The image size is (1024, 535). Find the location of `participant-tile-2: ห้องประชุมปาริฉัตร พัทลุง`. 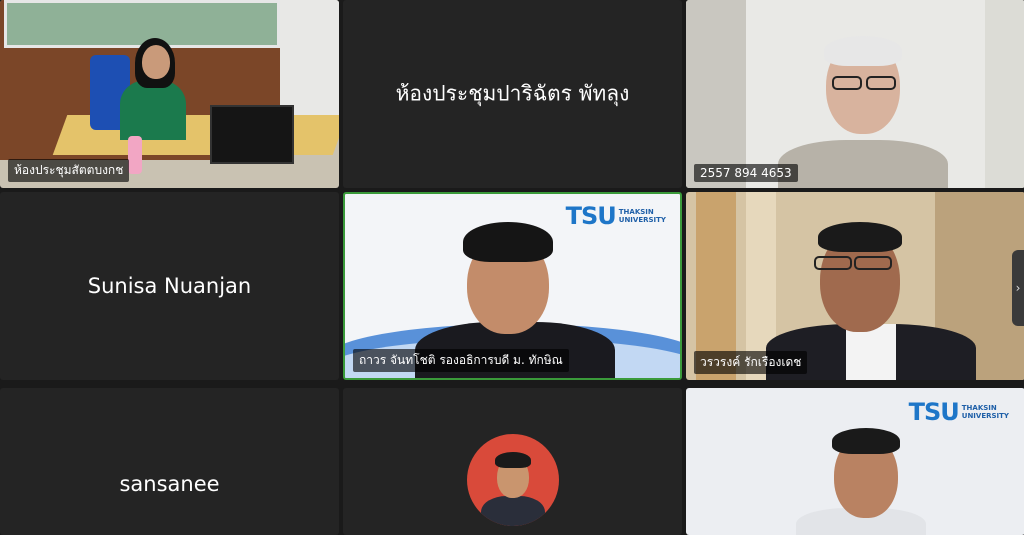

participant-tile-2: ห้องประชุมปาริฉัตร พัทลุง is located at coordinates (512, 94).